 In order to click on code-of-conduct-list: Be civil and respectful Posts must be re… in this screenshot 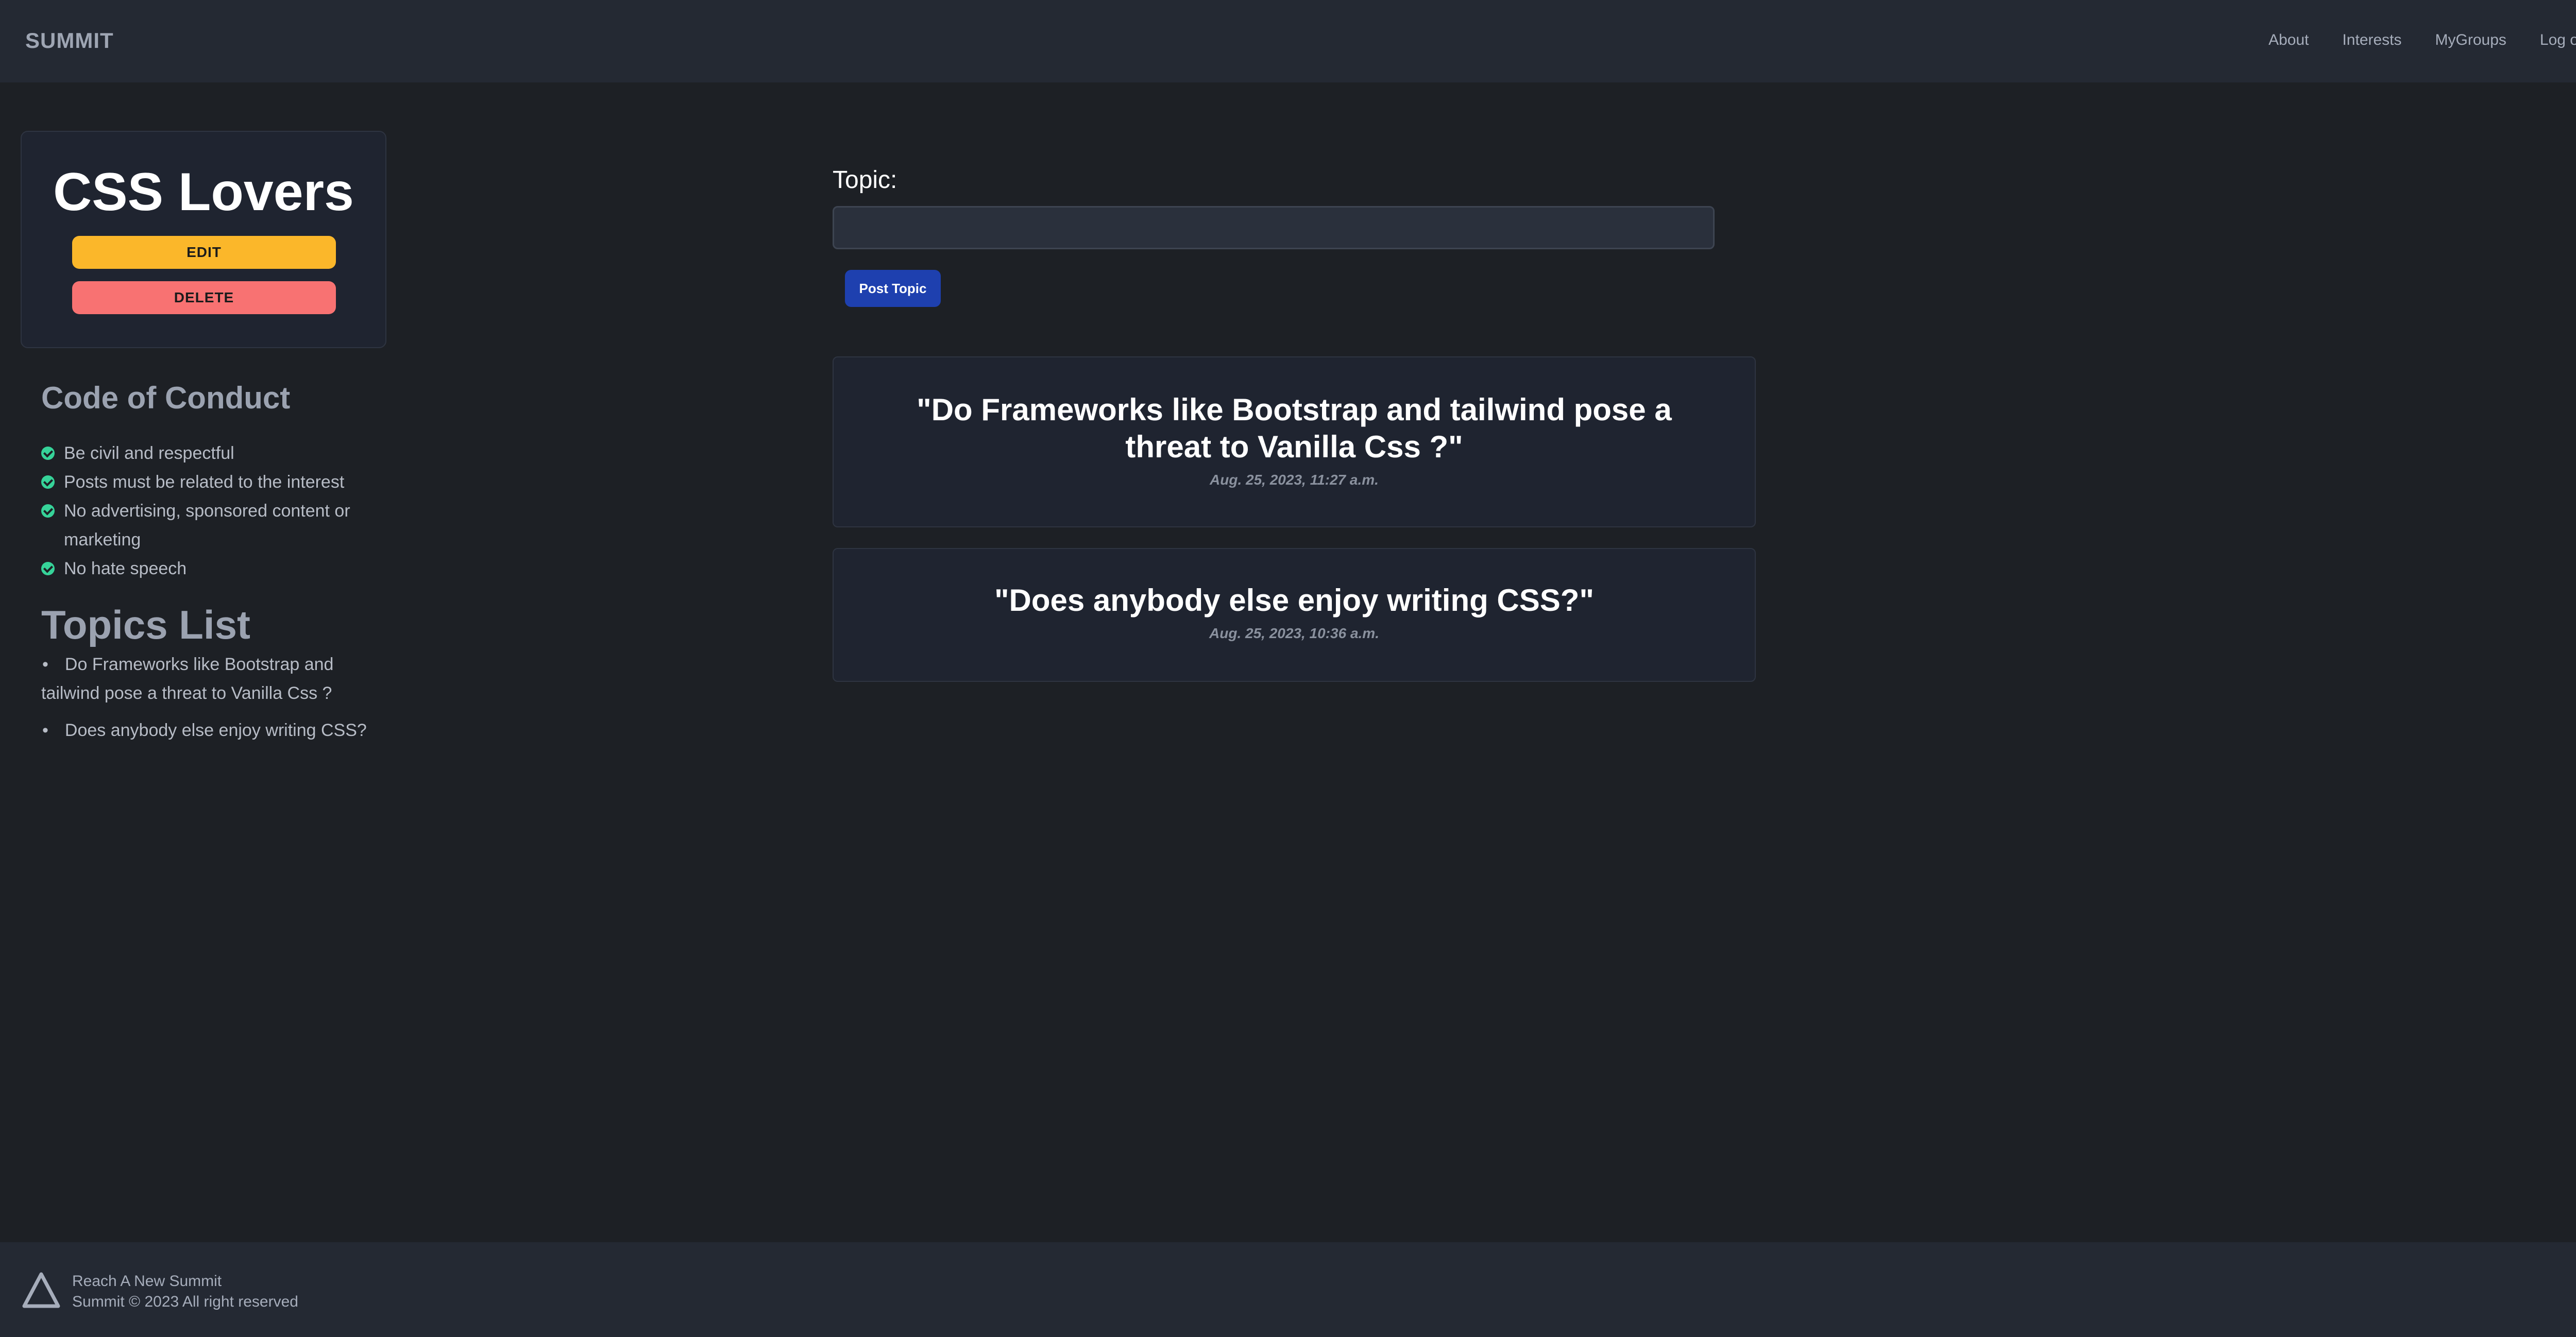, I will do `click(216, 511)`.